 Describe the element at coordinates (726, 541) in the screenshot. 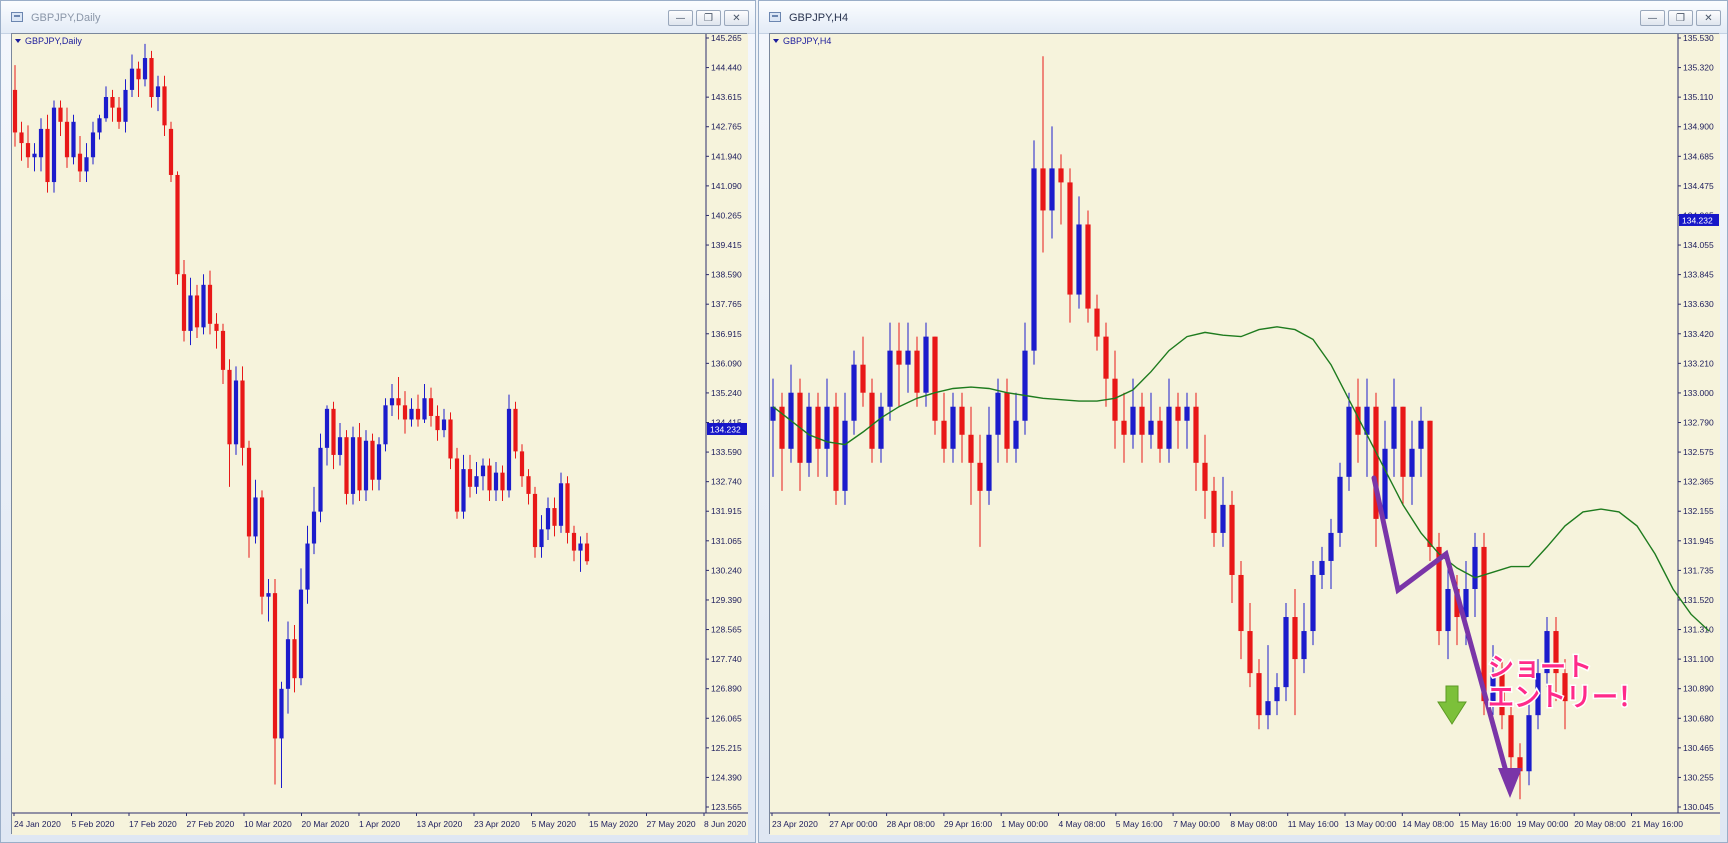

I see `price-tick-label: 131.065` at that location.